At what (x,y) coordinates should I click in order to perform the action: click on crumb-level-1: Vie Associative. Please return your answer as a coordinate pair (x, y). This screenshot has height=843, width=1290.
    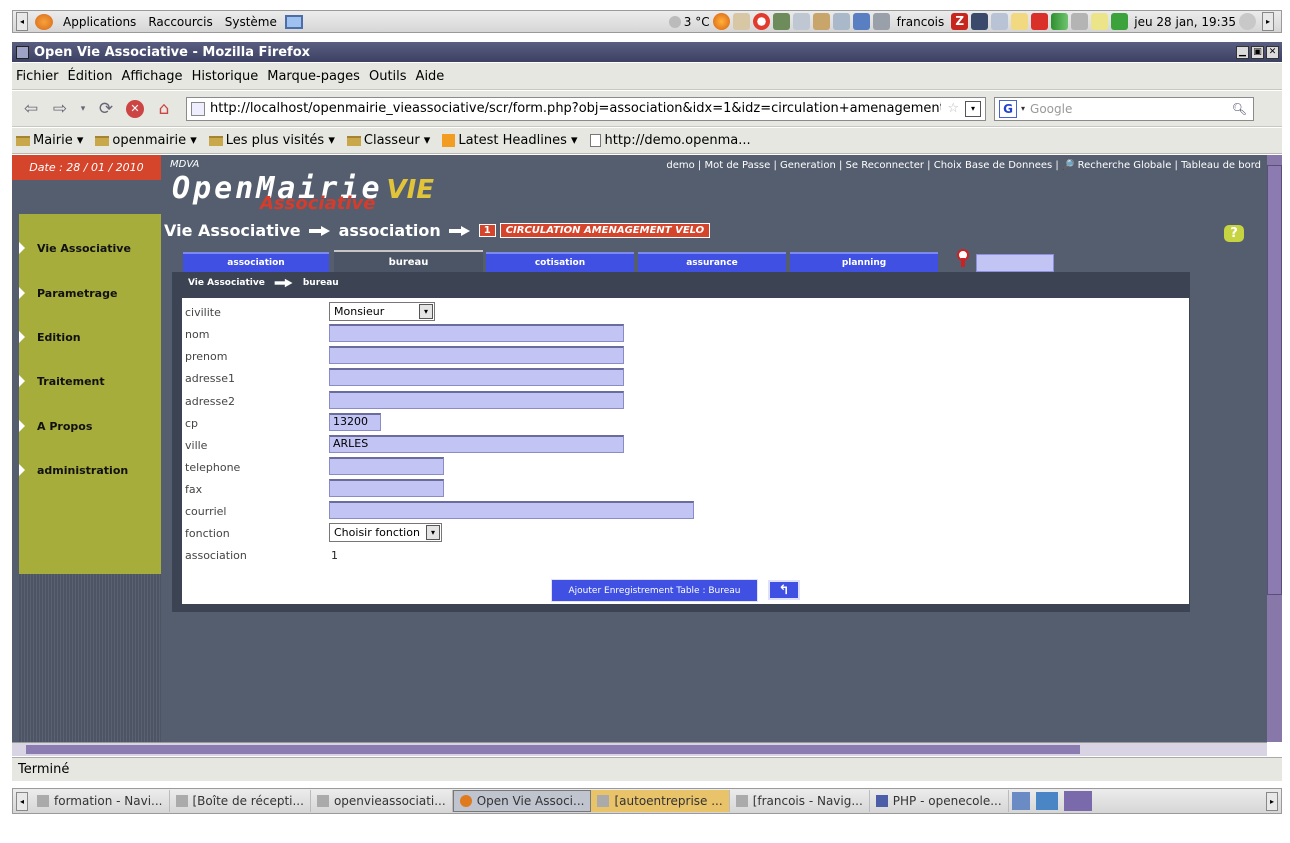
    Looking at the image, I should click on (232, 230).